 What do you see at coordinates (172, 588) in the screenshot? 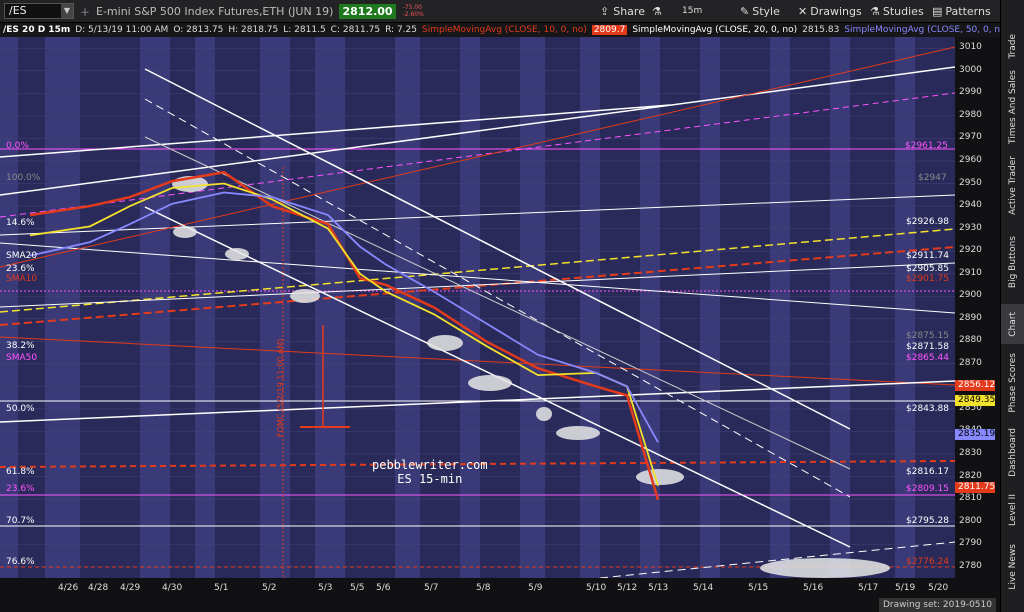
I see `time-tick-label: 4/30` at bounding box center [172, 588].